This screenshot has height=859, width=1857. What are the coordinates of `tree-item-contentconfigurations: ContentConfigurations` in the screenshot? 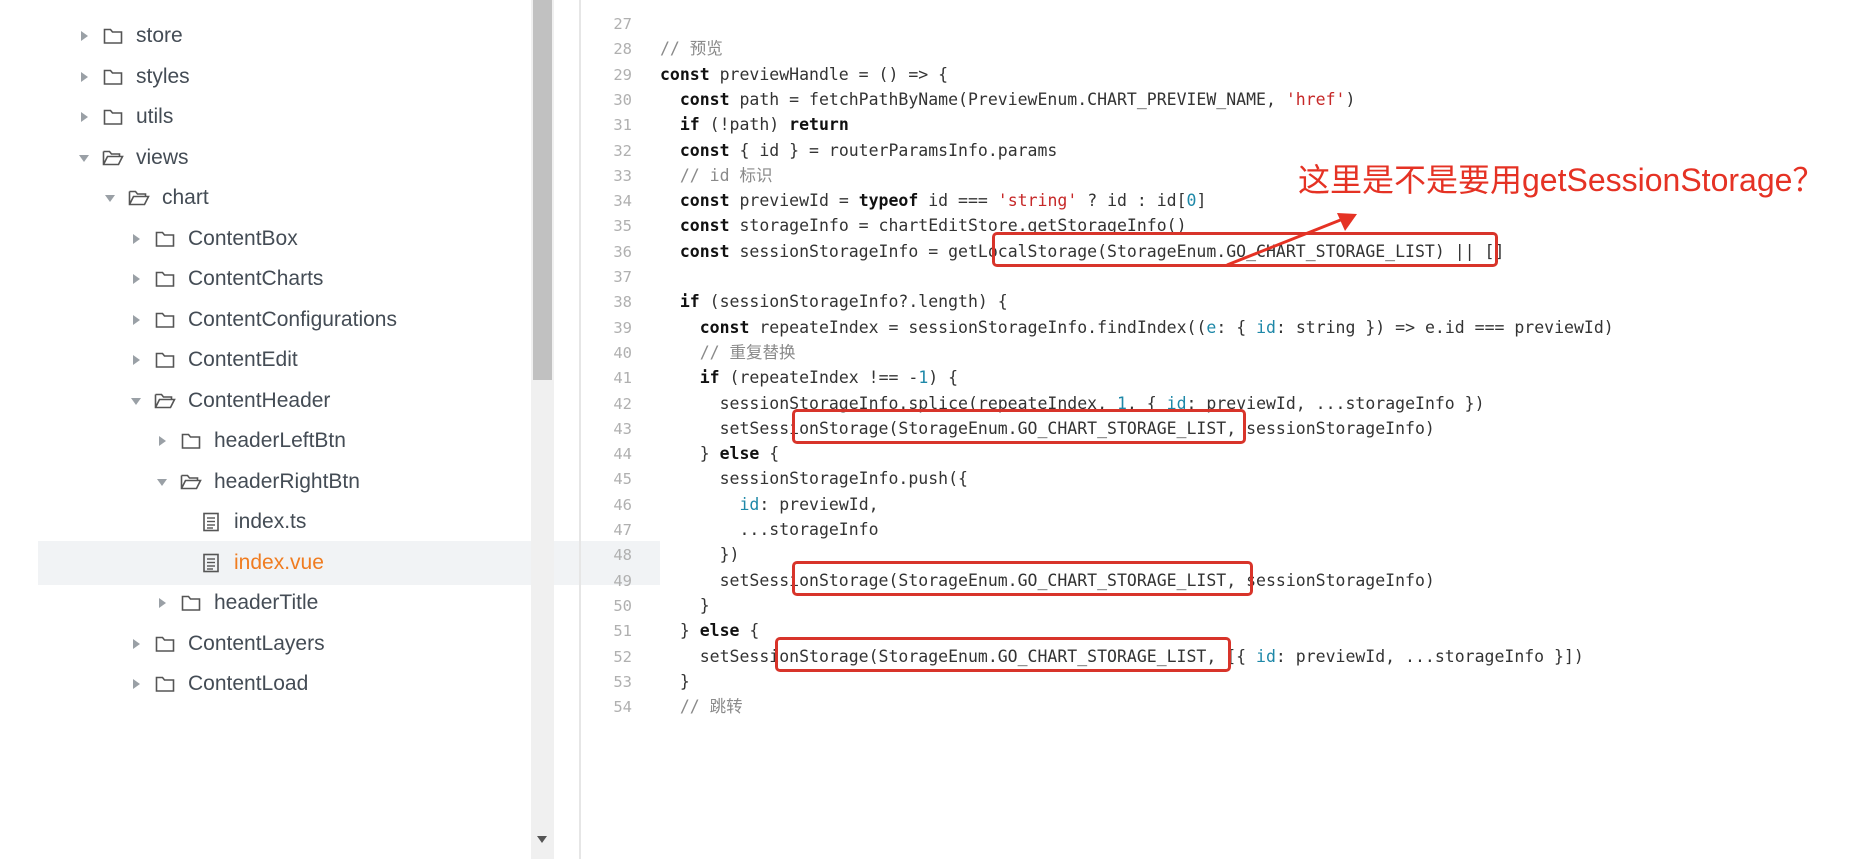 It's located at (263, 320).